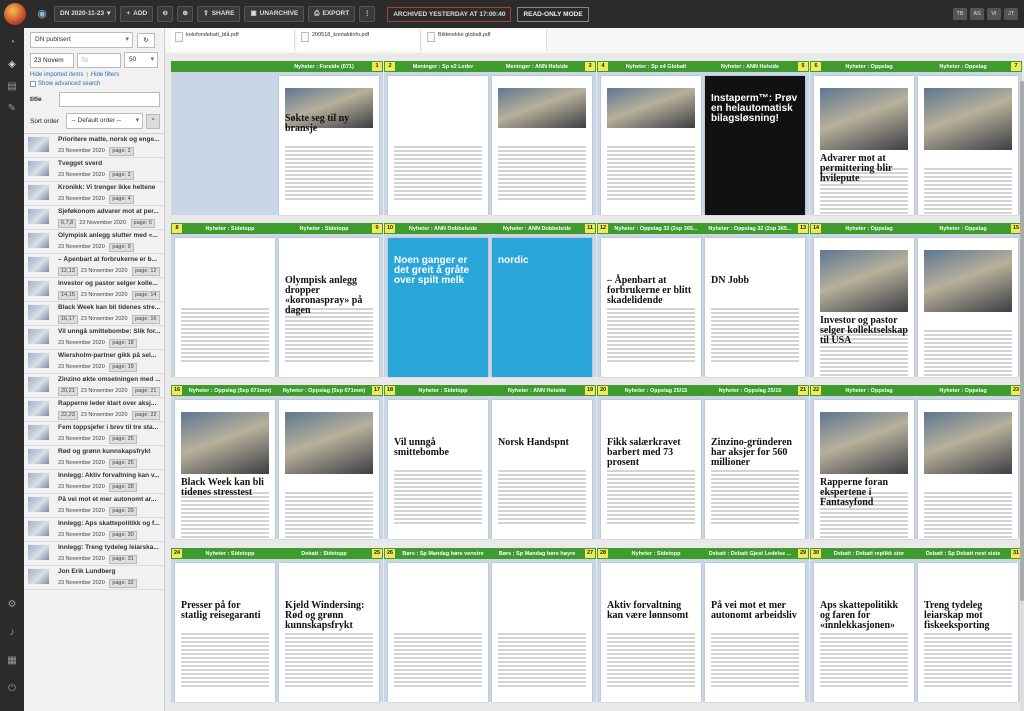  I want to click on edition-selector: DN 2020-11-23 ▾, so click(85, 14).